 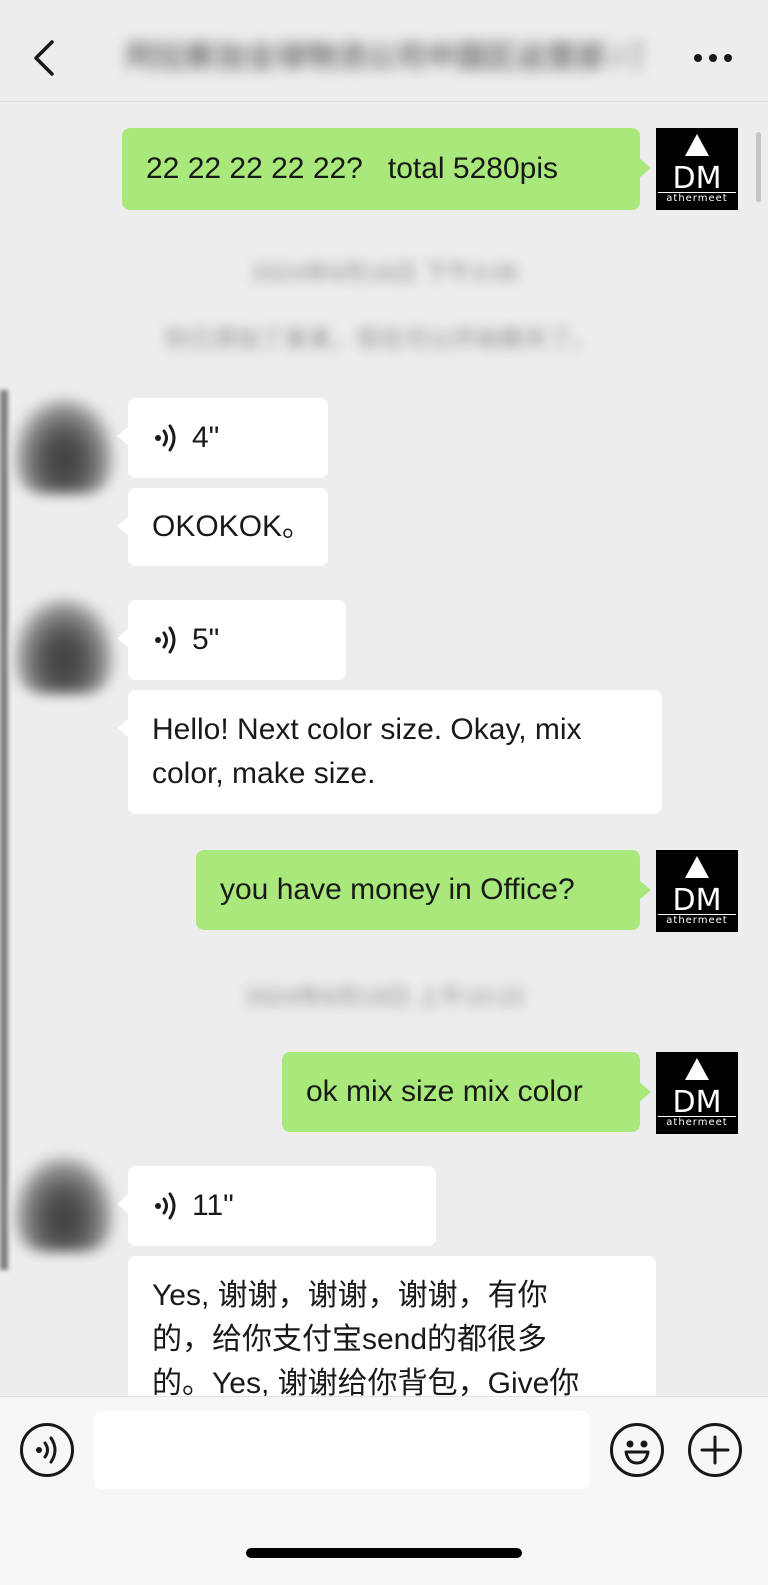 I want to click on voice-message-bubble: 11", so click(x=276, y=1206).